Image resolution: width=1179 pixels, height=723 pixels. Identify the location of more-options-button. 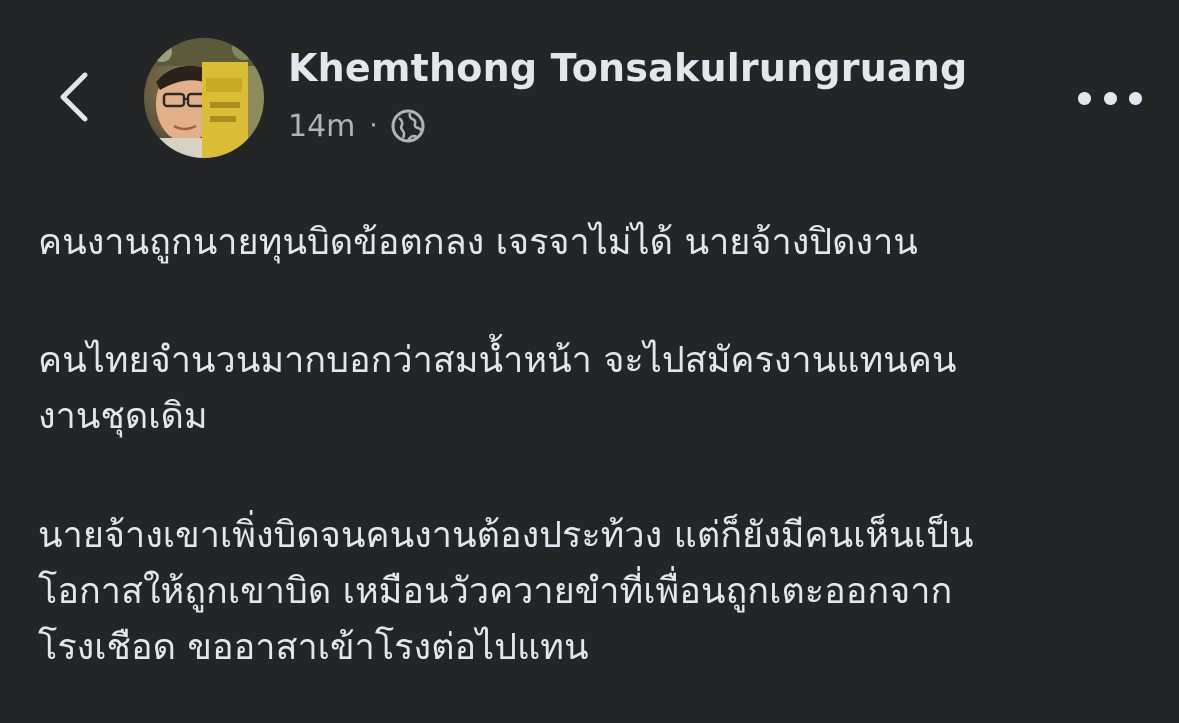
(1110, 98).